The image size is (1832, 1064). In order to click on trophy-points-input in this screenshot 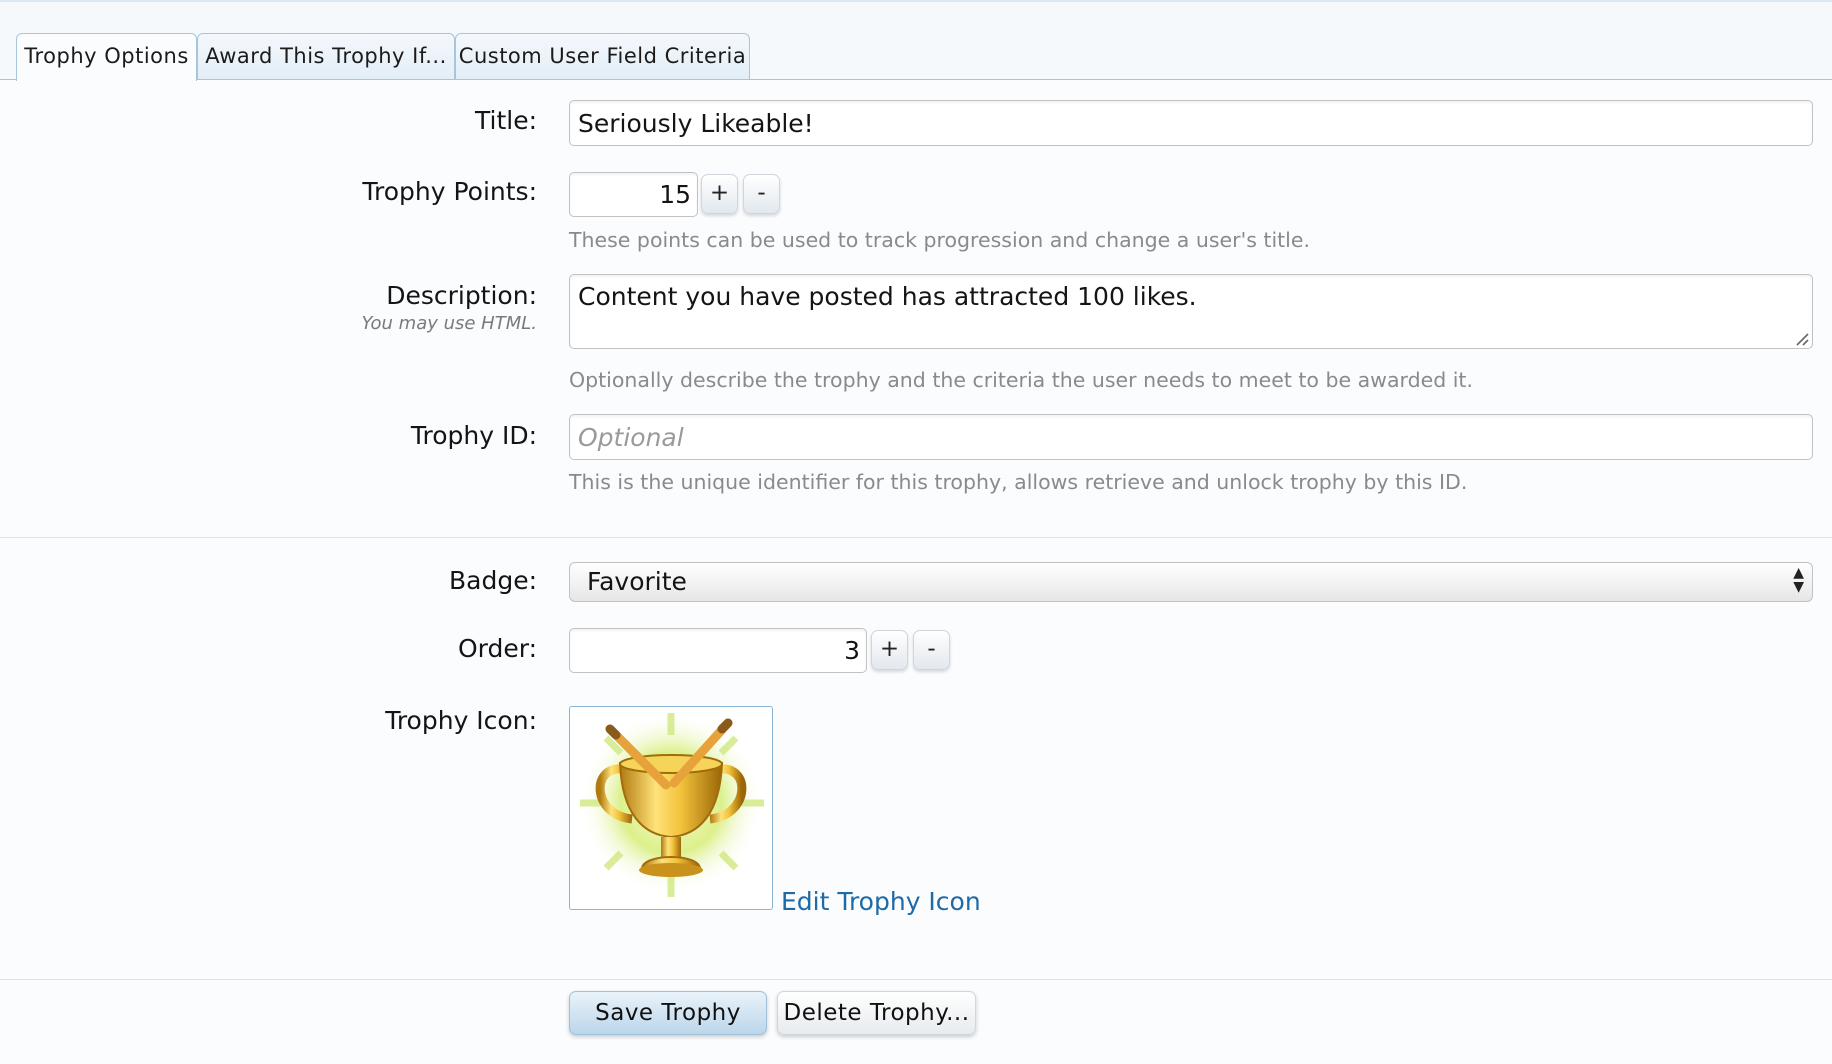, I will do `click(633, 194)`.